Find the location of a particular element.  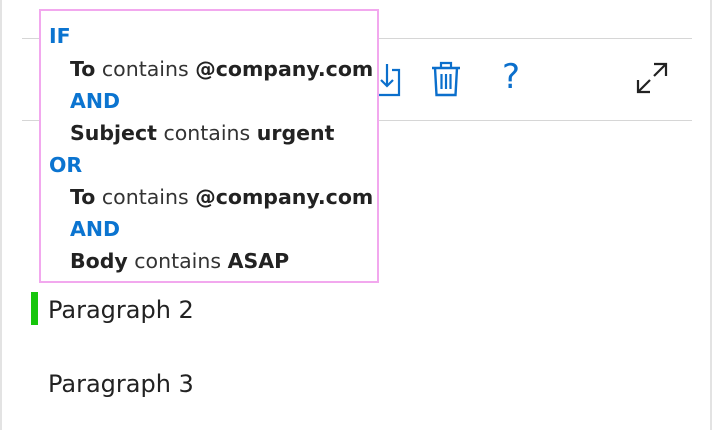

trash-icon is located at coordinates (446, 79).